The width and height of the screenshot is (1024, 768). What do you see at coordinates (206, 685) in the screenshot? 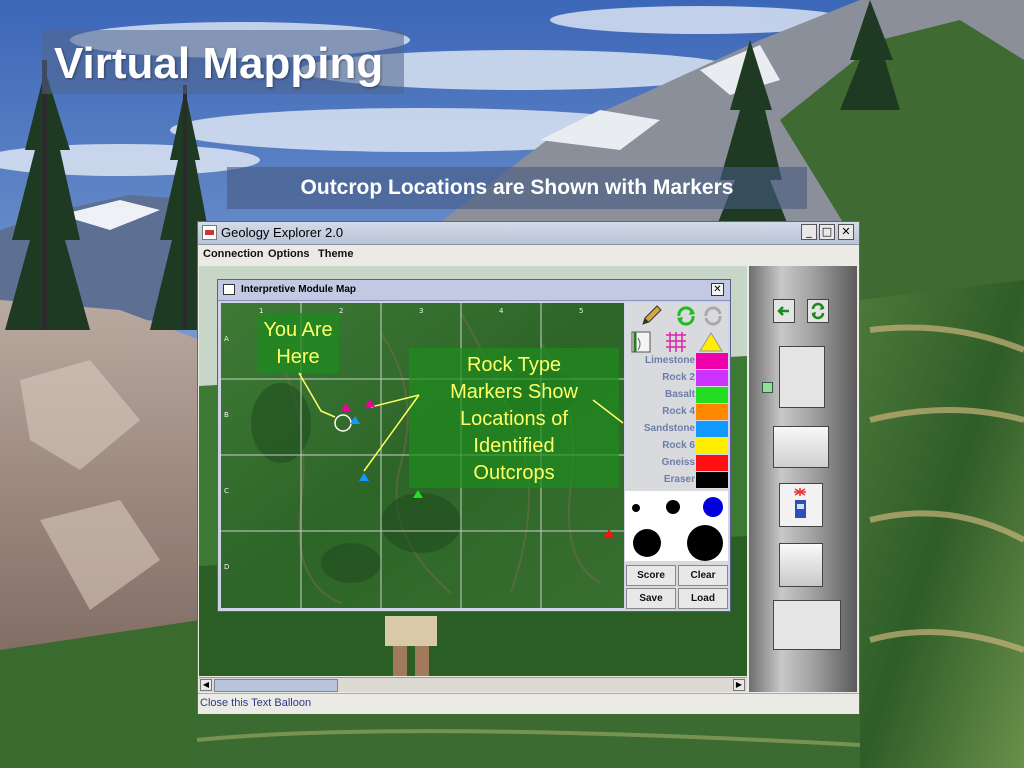
I see `scroll-left-icon: ◀` at bounding box center [206, 685].